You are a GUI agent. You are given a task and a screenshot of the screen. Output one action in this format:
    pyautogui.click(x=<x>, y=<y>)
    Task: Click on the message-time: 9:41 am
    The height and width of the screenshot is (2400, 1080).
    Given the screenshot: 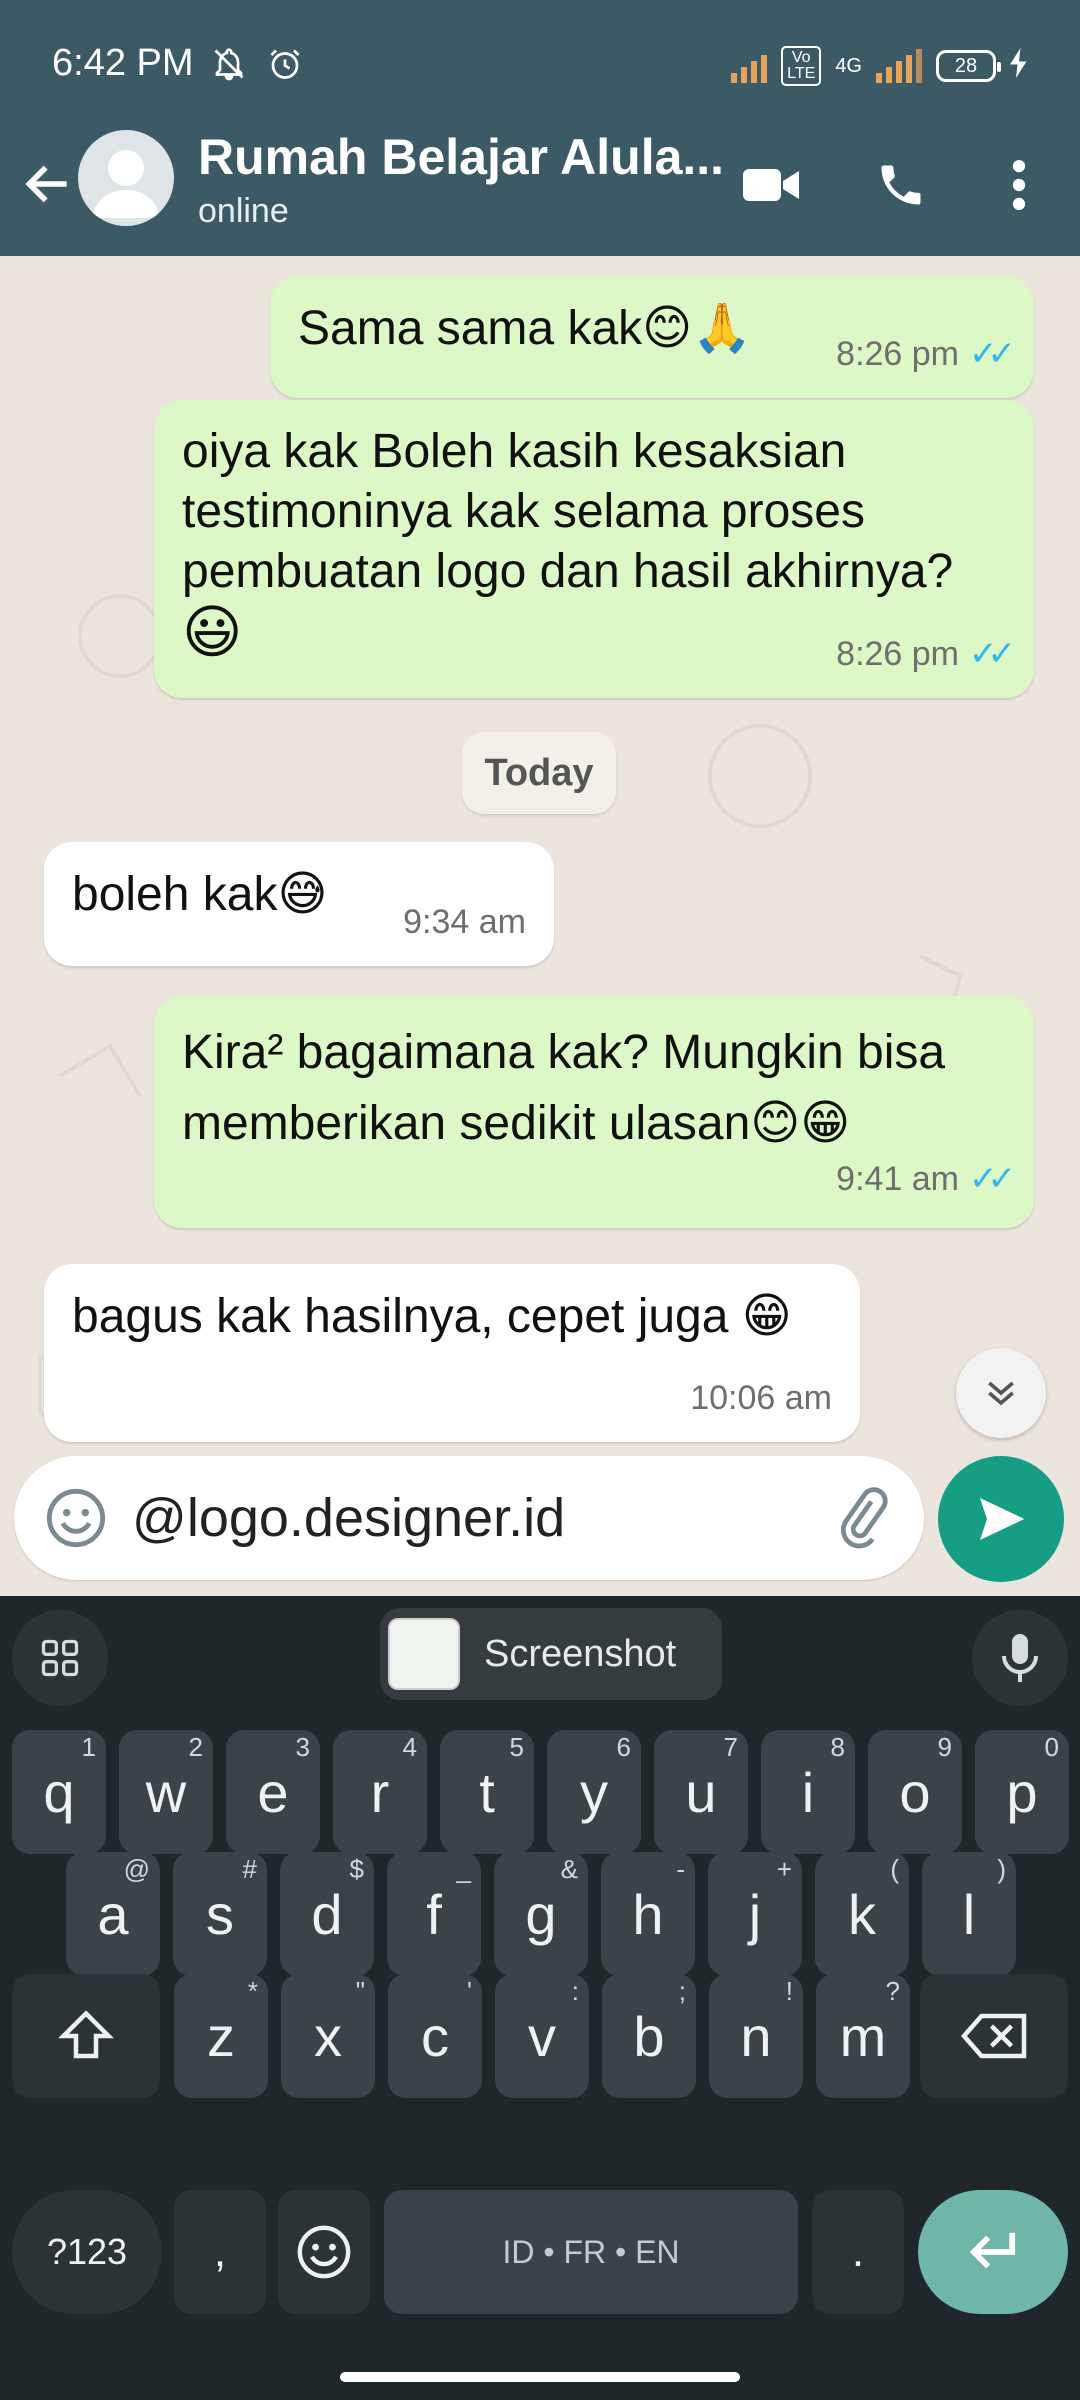 What is the action you would take?
    pyautogui.click(x=898, y=1179)
    